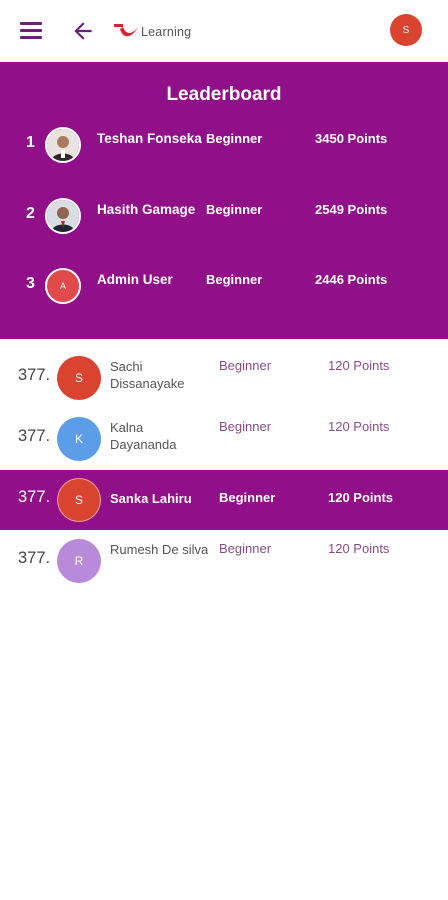  I want to click on rank: 1, so click(30, 142).